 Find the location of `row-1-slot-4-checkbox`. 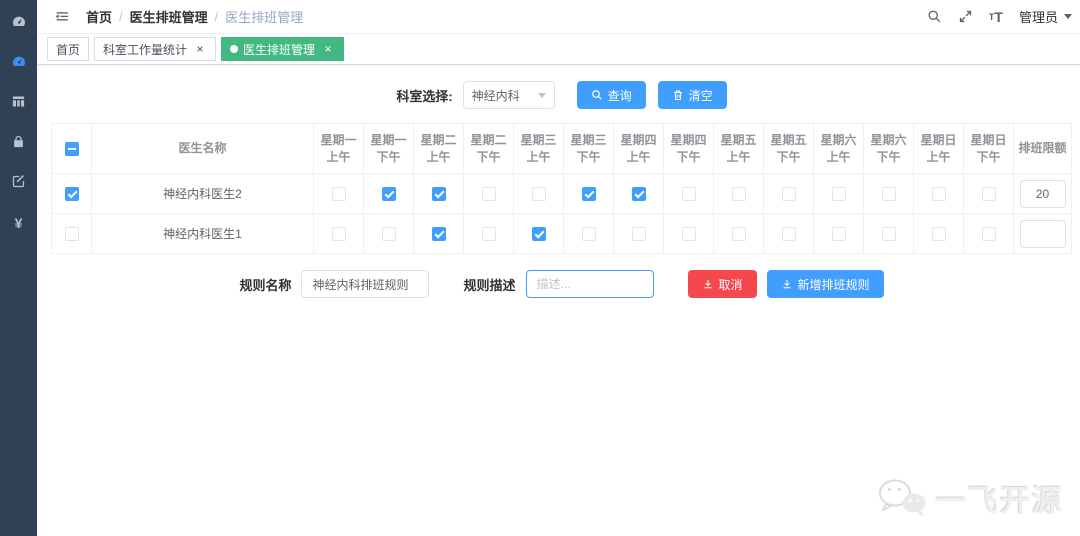

row-1-slot-4-checkbox is located at coordinates (538, 233).